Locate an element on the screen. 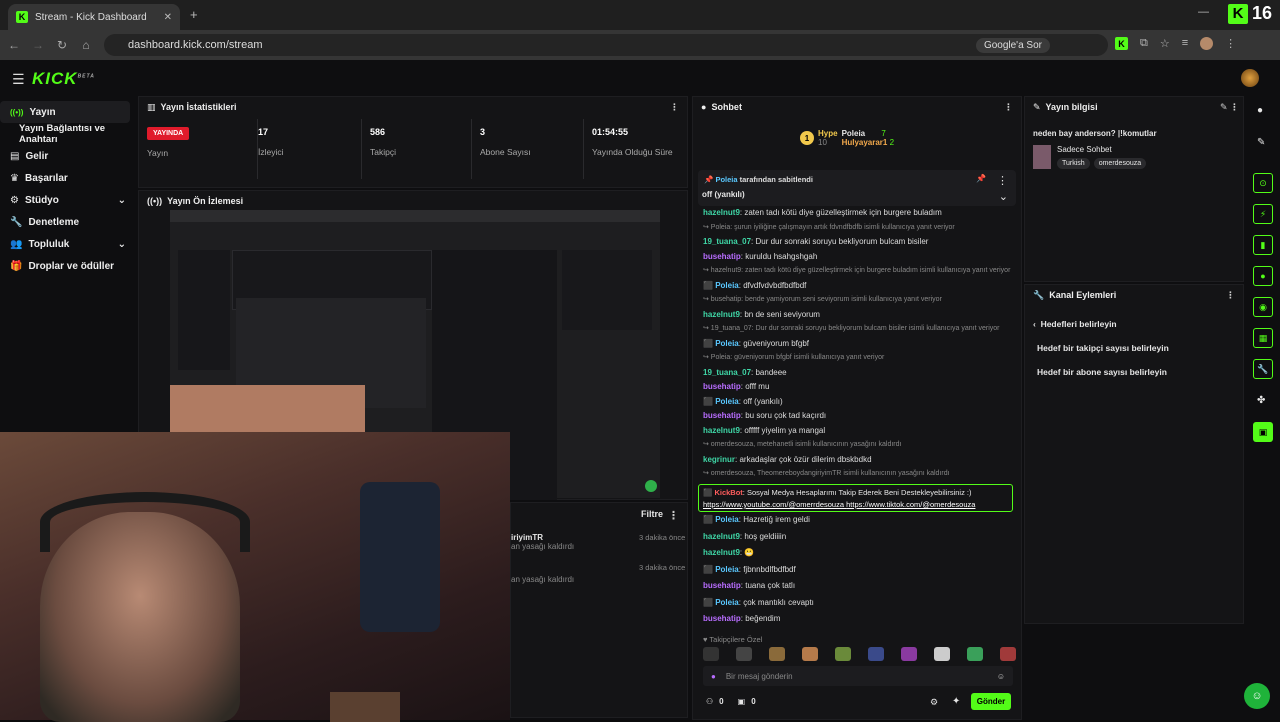 The image size is (1280, 722). chat-message: busehatip: offf mu is located at coordinates (736, 386).